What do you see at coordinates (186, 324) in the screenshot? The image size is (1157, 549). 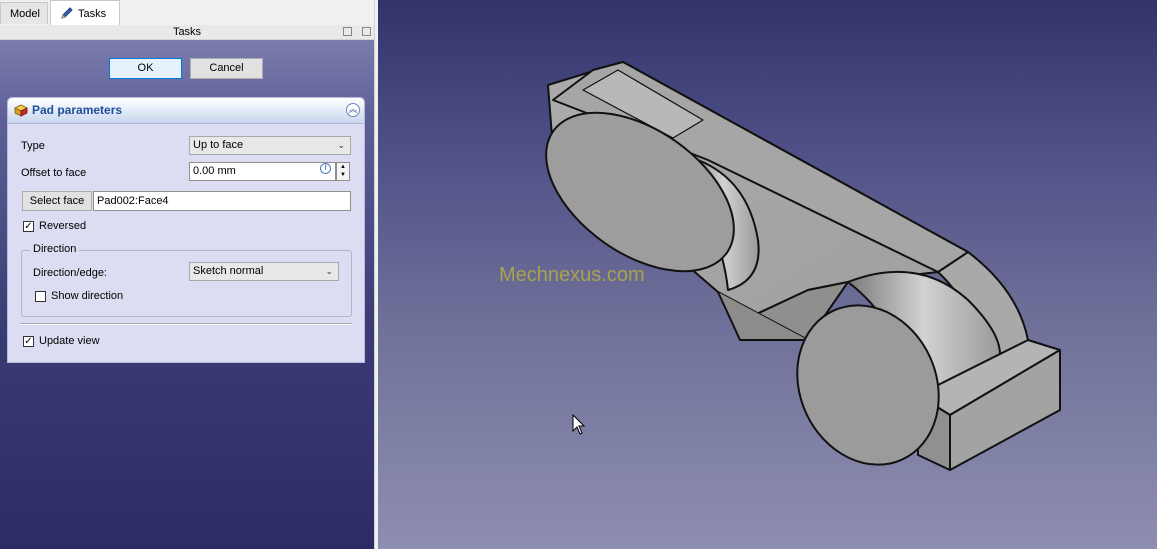 I see `separator` at bounding box center [186, 324].